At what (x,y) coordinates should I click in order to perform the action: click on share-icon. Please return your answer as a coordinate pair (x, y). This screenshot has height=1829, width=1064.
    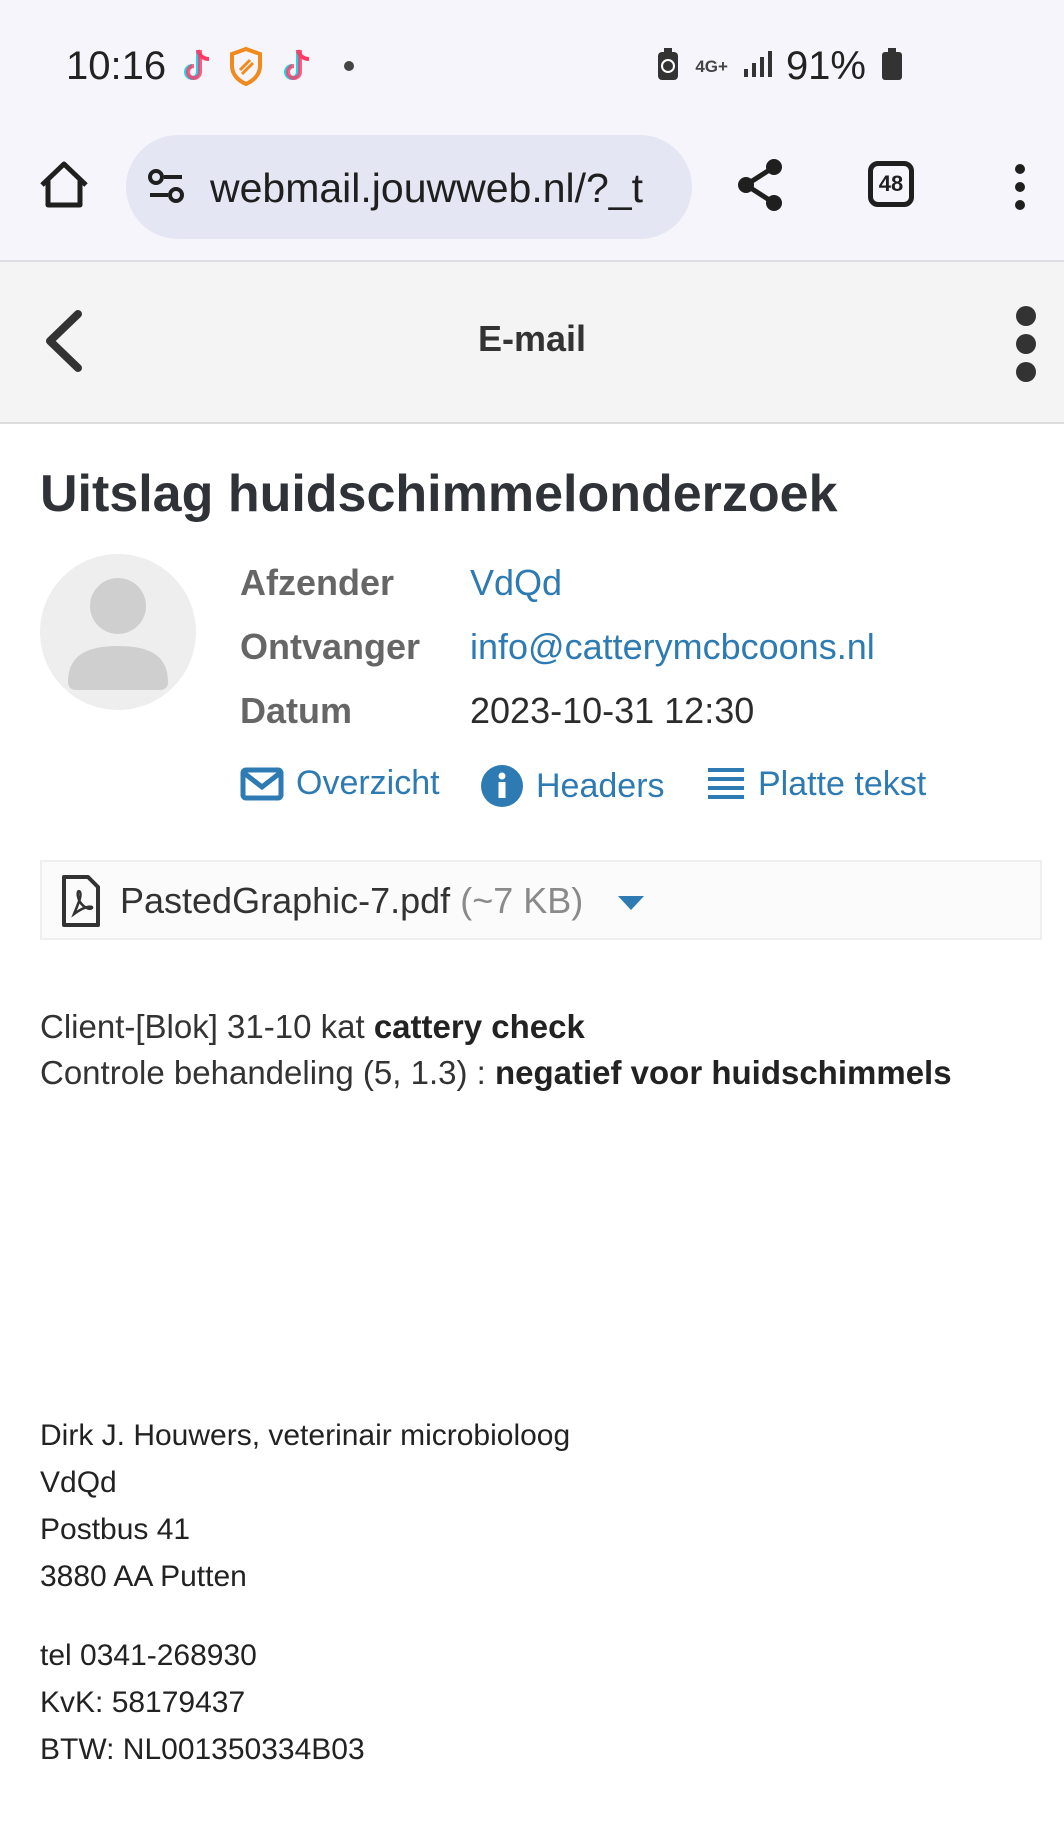
    Looking at the image, I should click on (760, 185).